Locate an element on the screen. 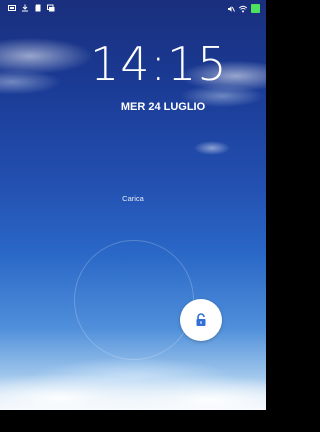 This screenshot has width=320, height=432. screenshot-icon is located at coordinates (12, 8).